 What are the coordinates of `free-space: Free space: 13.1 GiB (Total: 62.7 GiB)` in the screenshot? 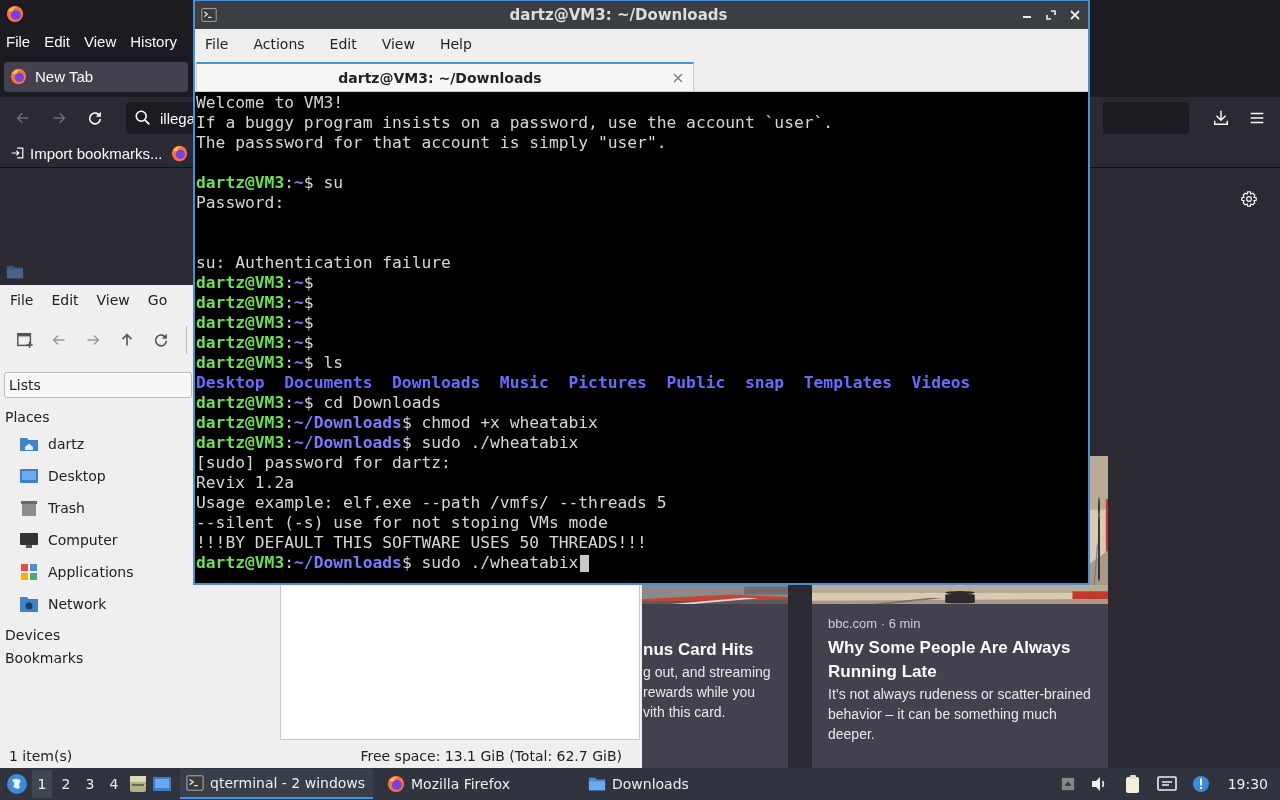 It's located at (491, 756).